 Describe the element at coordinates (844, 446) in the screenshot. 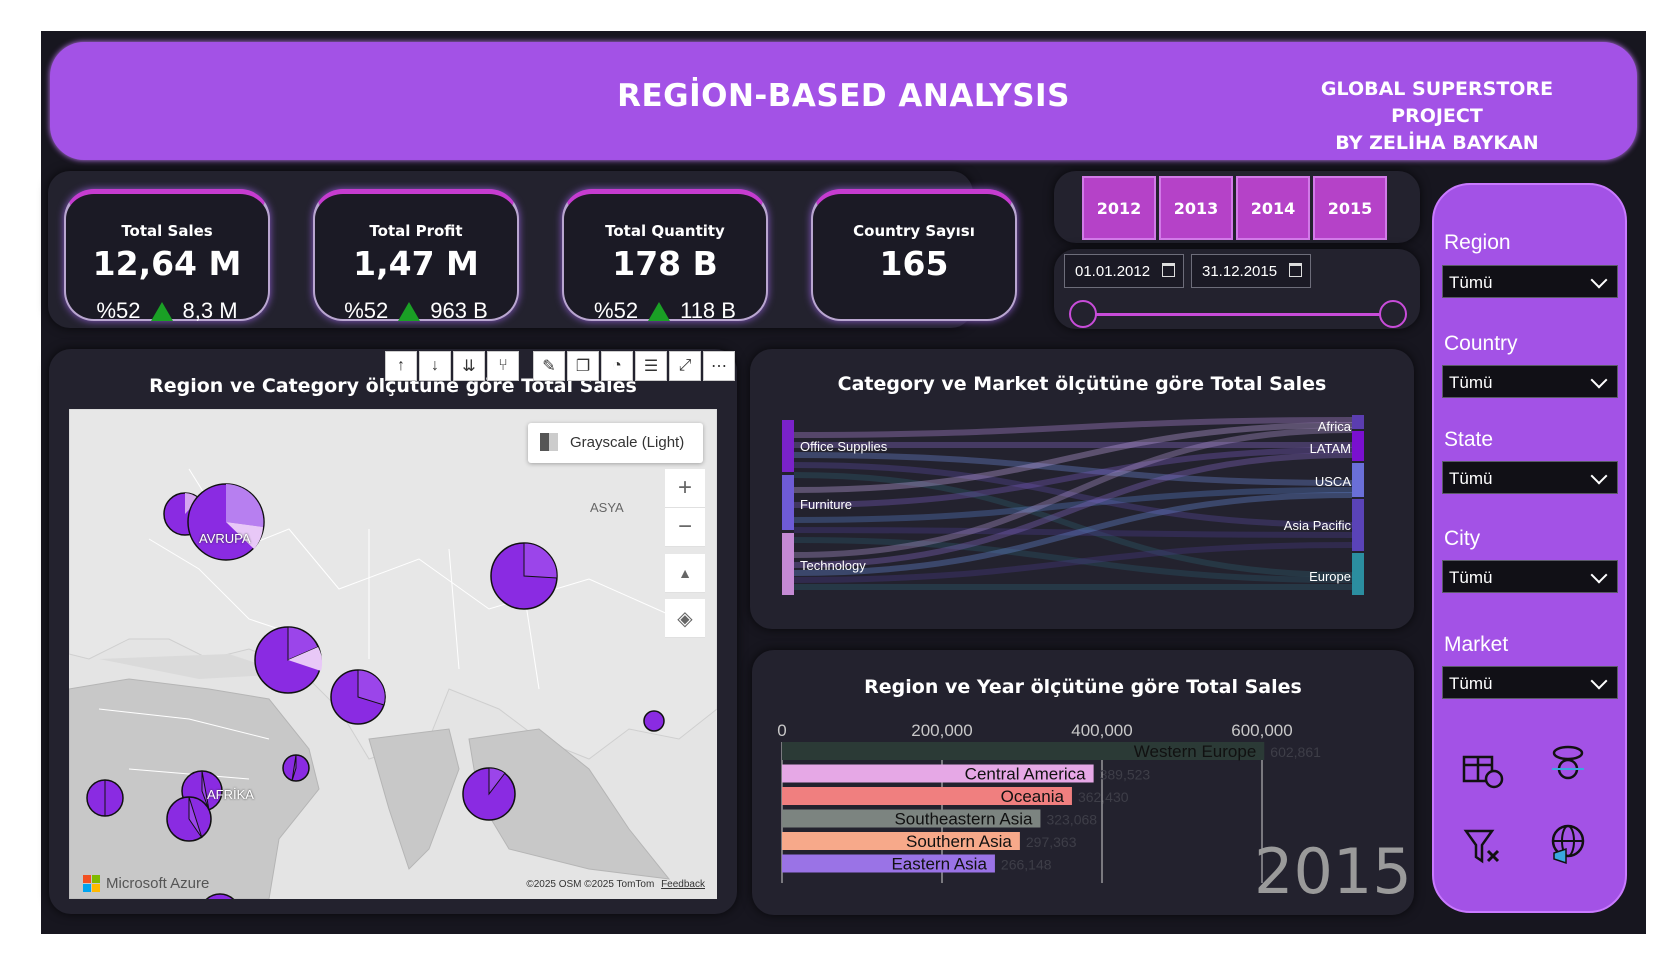

I see `sankey-left-label-office: Office Supplies` at that location.